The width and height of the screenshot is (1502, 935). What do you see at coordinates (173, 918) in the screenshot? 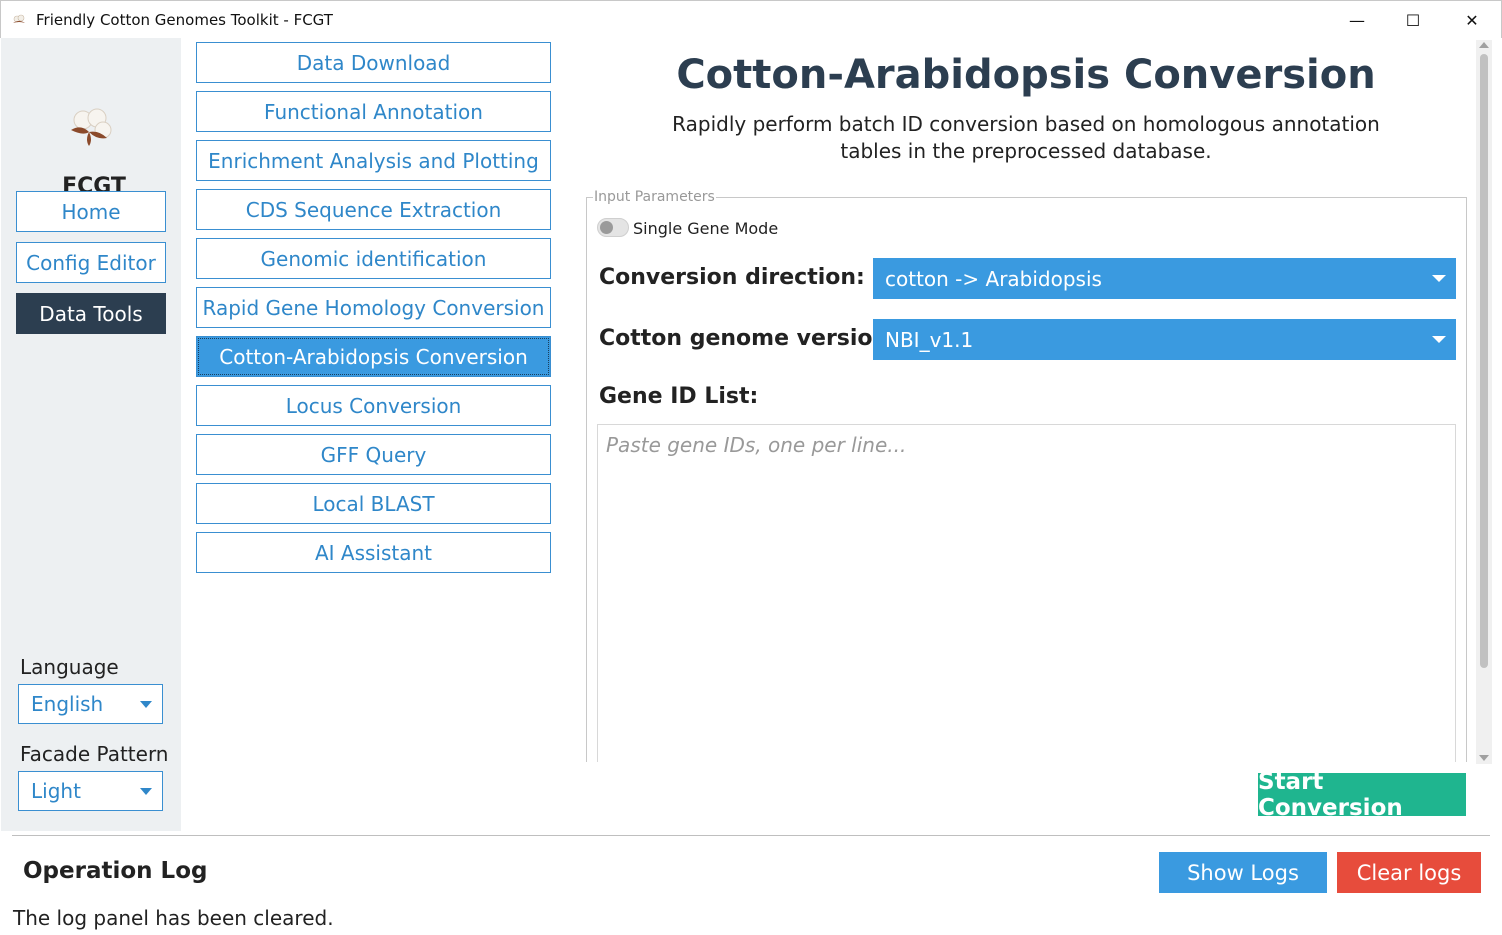
I see `log-message: The log panel has been cleared.` at bounding box center [173, 918].